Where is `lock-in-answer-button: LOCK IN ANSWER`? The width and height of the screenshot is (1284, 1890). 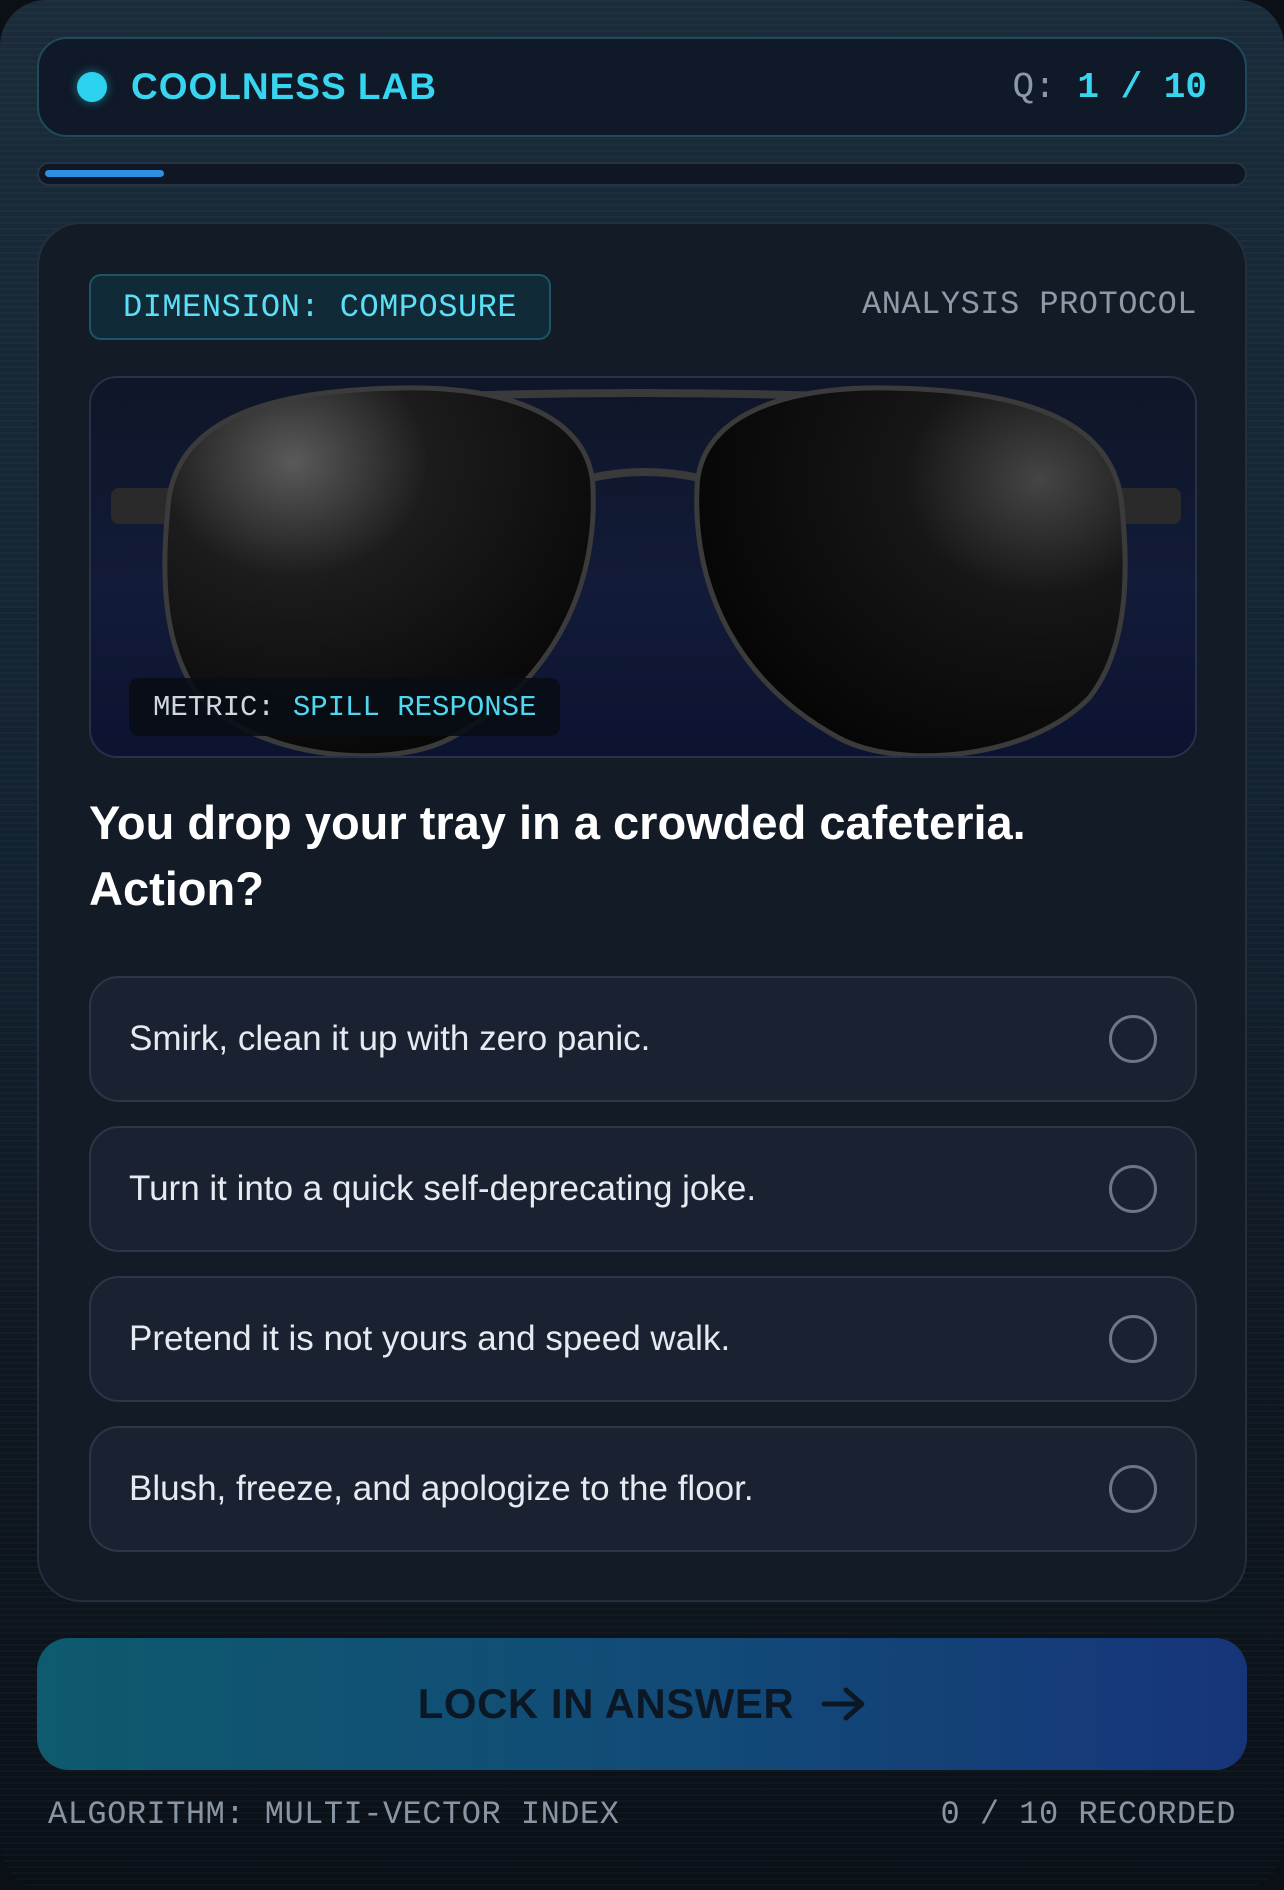
lock-in-answer-button: LOCK IN ANSWER is located at coordinates (642, 1704).